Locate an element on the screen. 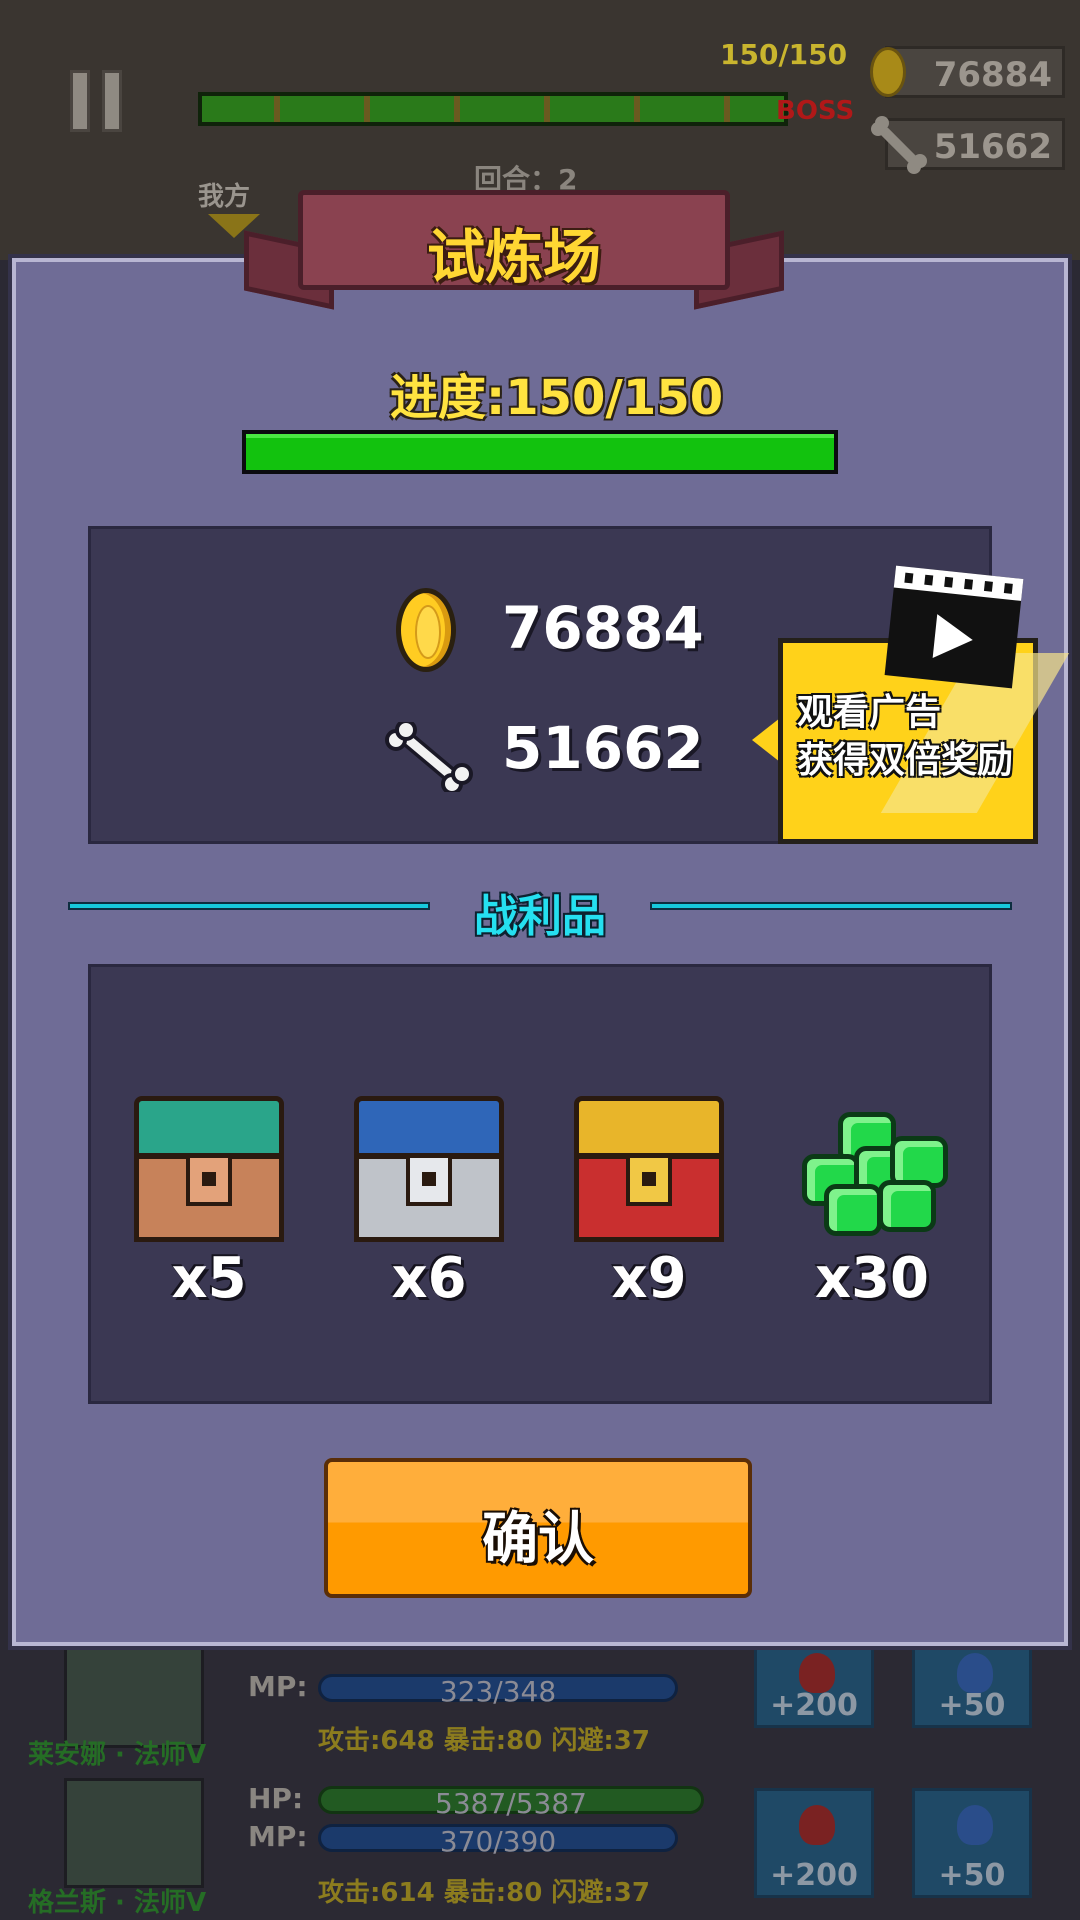 Image resolution: width=1080 pixels, height=1920 pixels. hp-label: HP: is located at coordinates (276, 1798).